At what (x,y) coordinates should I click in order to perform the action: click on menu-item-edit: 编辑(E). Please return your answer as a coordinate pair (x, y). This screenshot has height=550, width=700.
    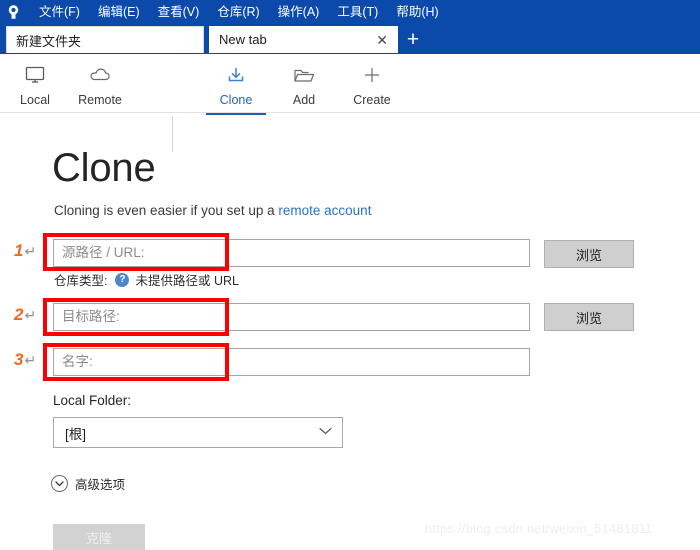
    Looking at the image, I should click on (119, 12).